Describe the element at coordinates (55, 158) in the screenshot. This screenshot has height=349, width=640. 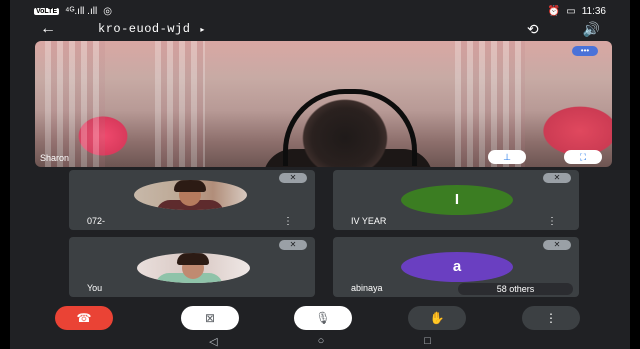
I see `participant-name: Sharon` at that location.